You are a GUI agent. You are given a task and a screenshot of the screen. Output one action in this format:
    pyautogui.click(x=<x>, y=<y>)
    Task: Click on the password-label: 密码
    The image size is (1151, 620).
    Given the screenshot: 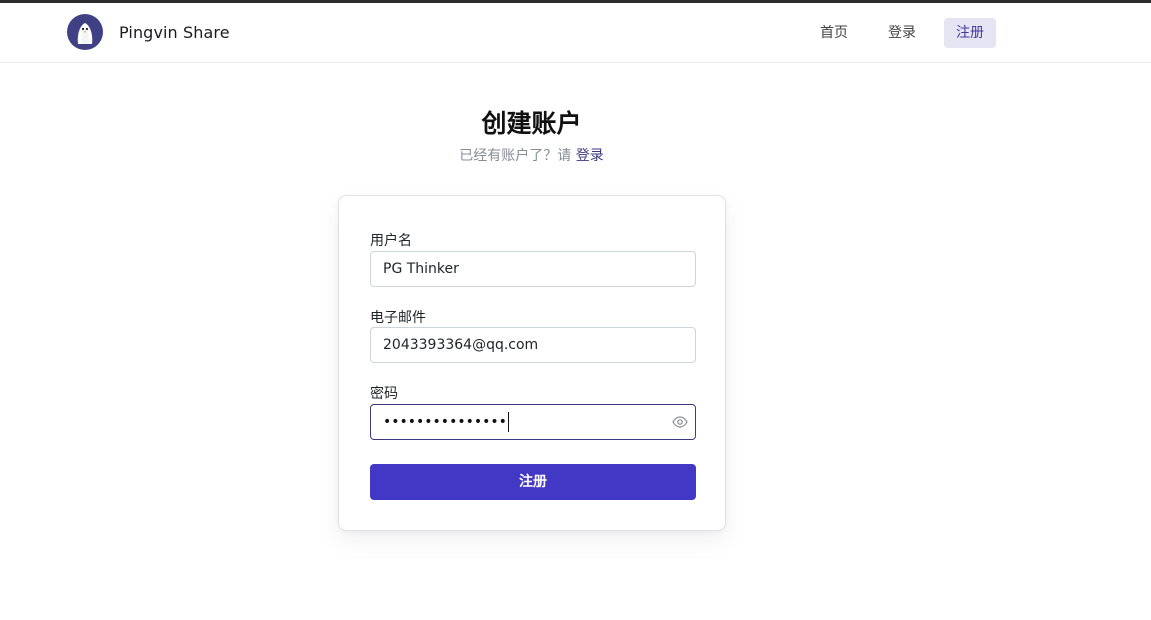 What is the action you would take?
    pyautogui.click(x=384, y=394)
    